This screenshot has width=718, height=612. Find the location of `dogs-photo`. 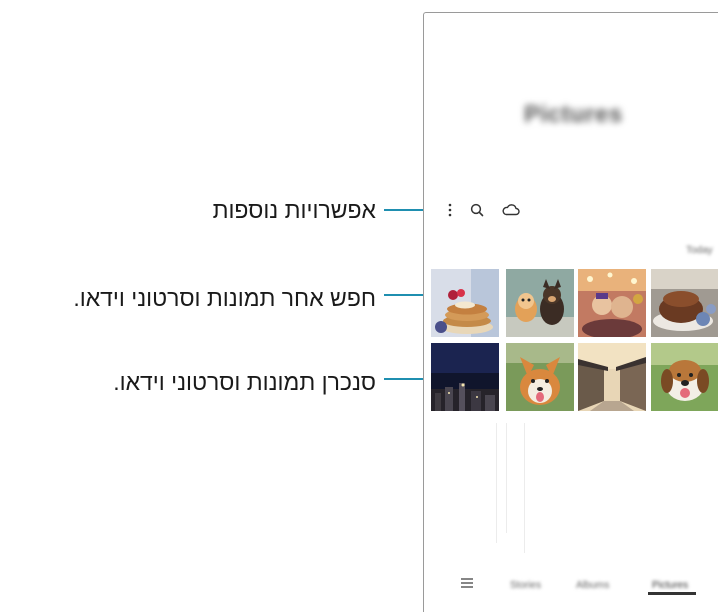

dogs-photo is located at coordinates (540, 303).